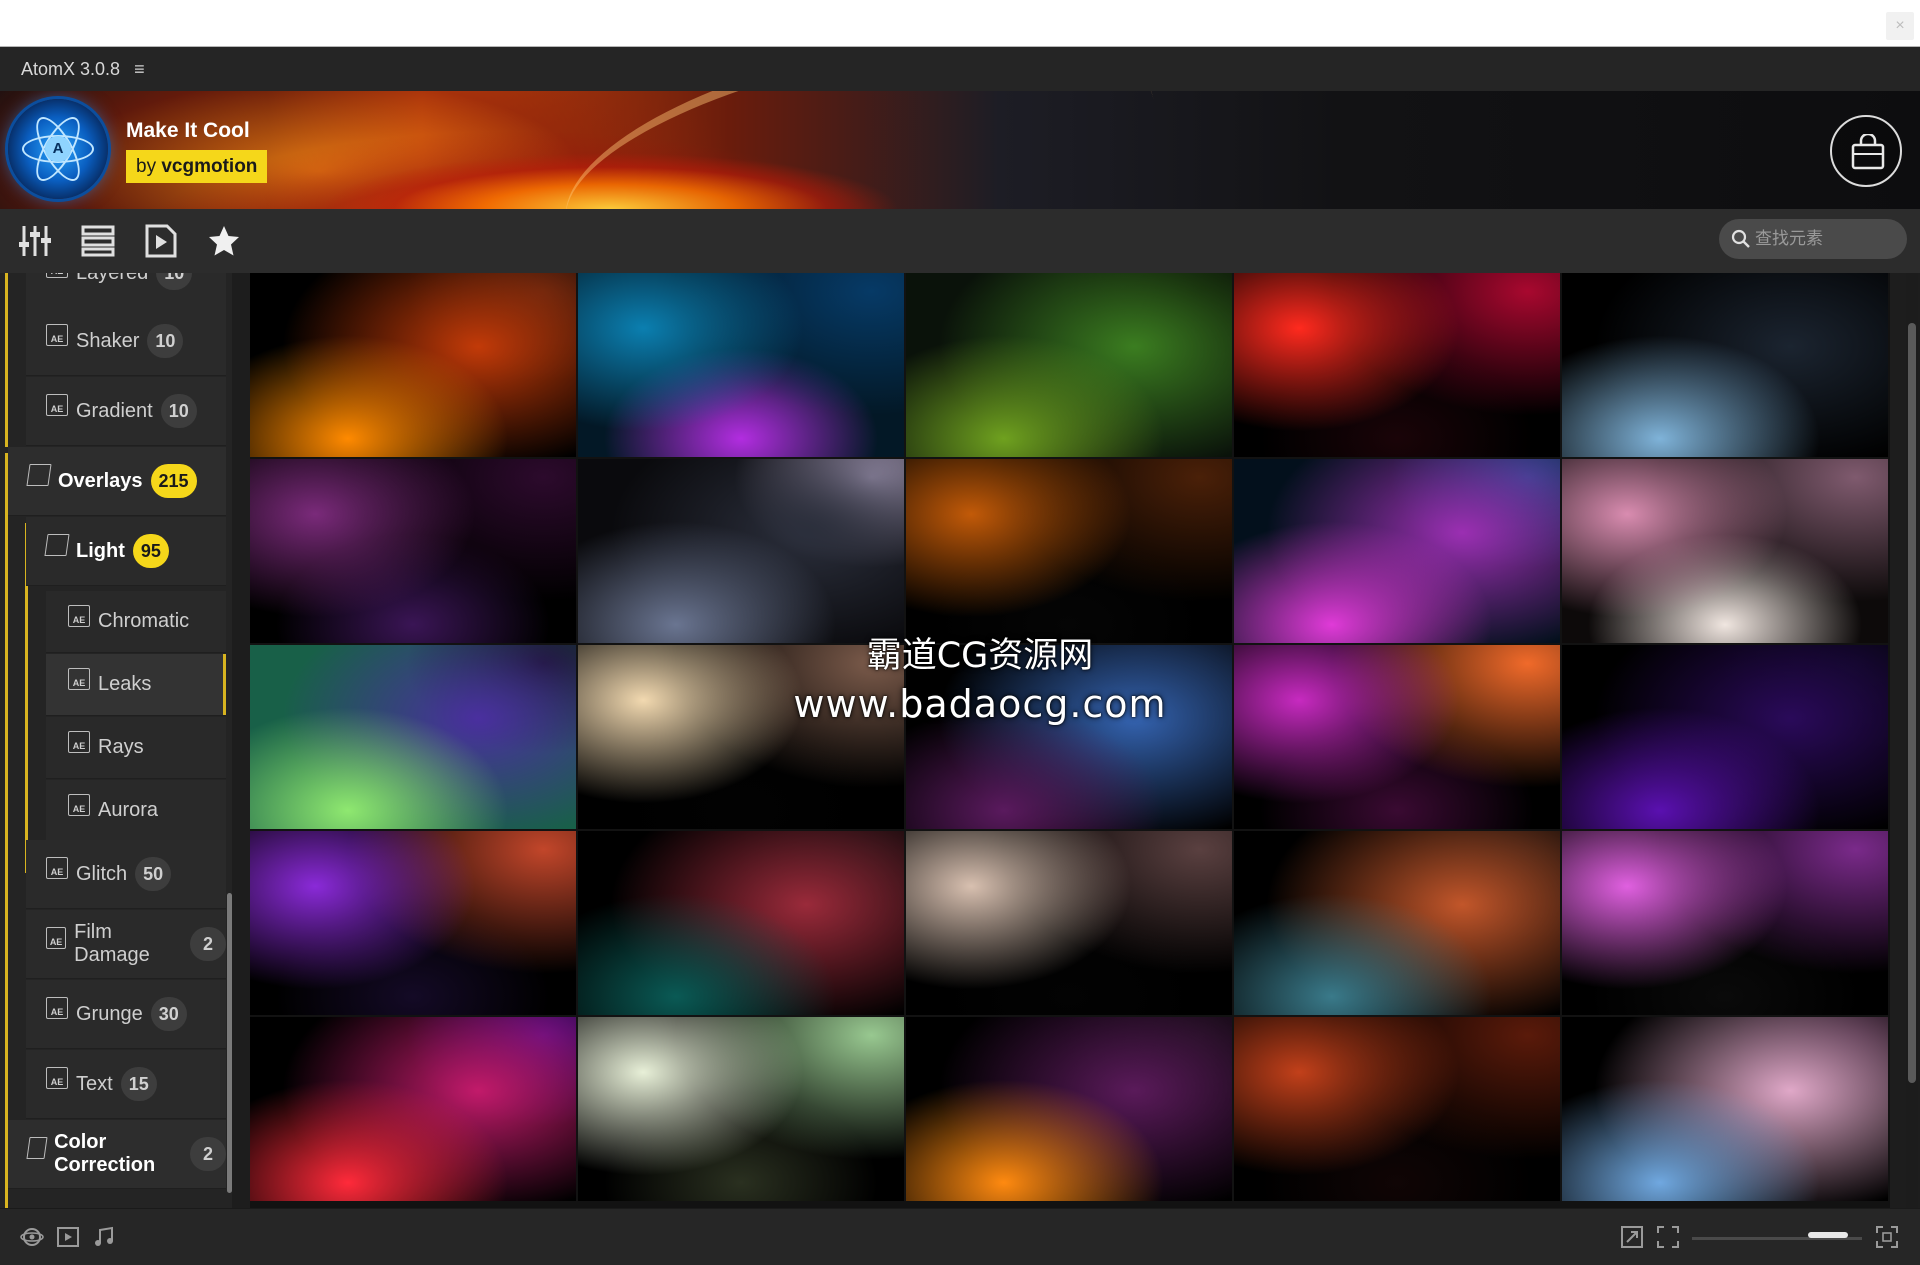 This screenshot has width=1920, height=1265. What do you see at coordinates (960, 1236) in the screenshot?
I see `bottom-bar` at bounding box center [960, 1236].